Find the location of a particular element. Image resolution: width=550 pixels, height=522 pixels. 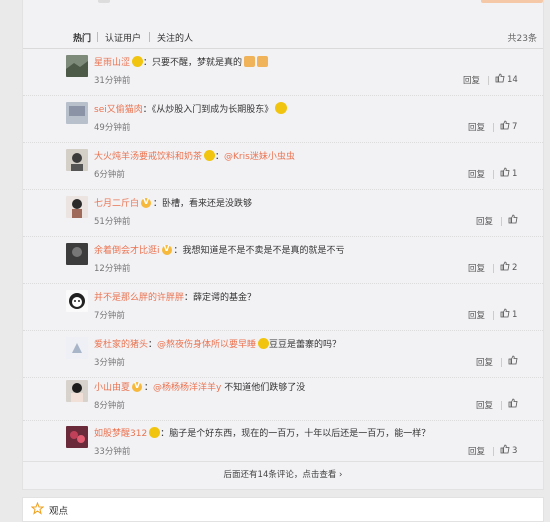

comment-tabs: 热门 认证用户 关注的人 共23条 is located at coordinates (283, 38).